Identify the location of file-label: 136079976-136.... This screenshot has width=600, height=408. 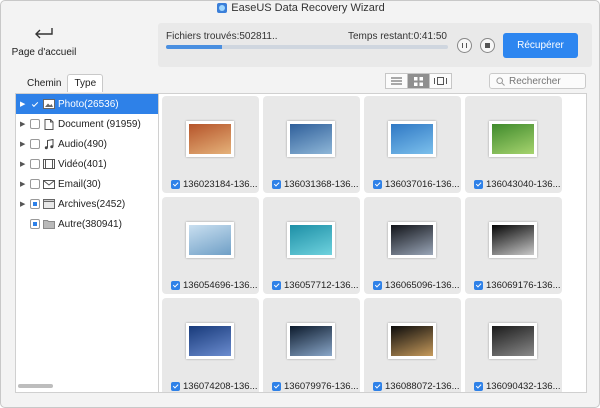
(315, 386).